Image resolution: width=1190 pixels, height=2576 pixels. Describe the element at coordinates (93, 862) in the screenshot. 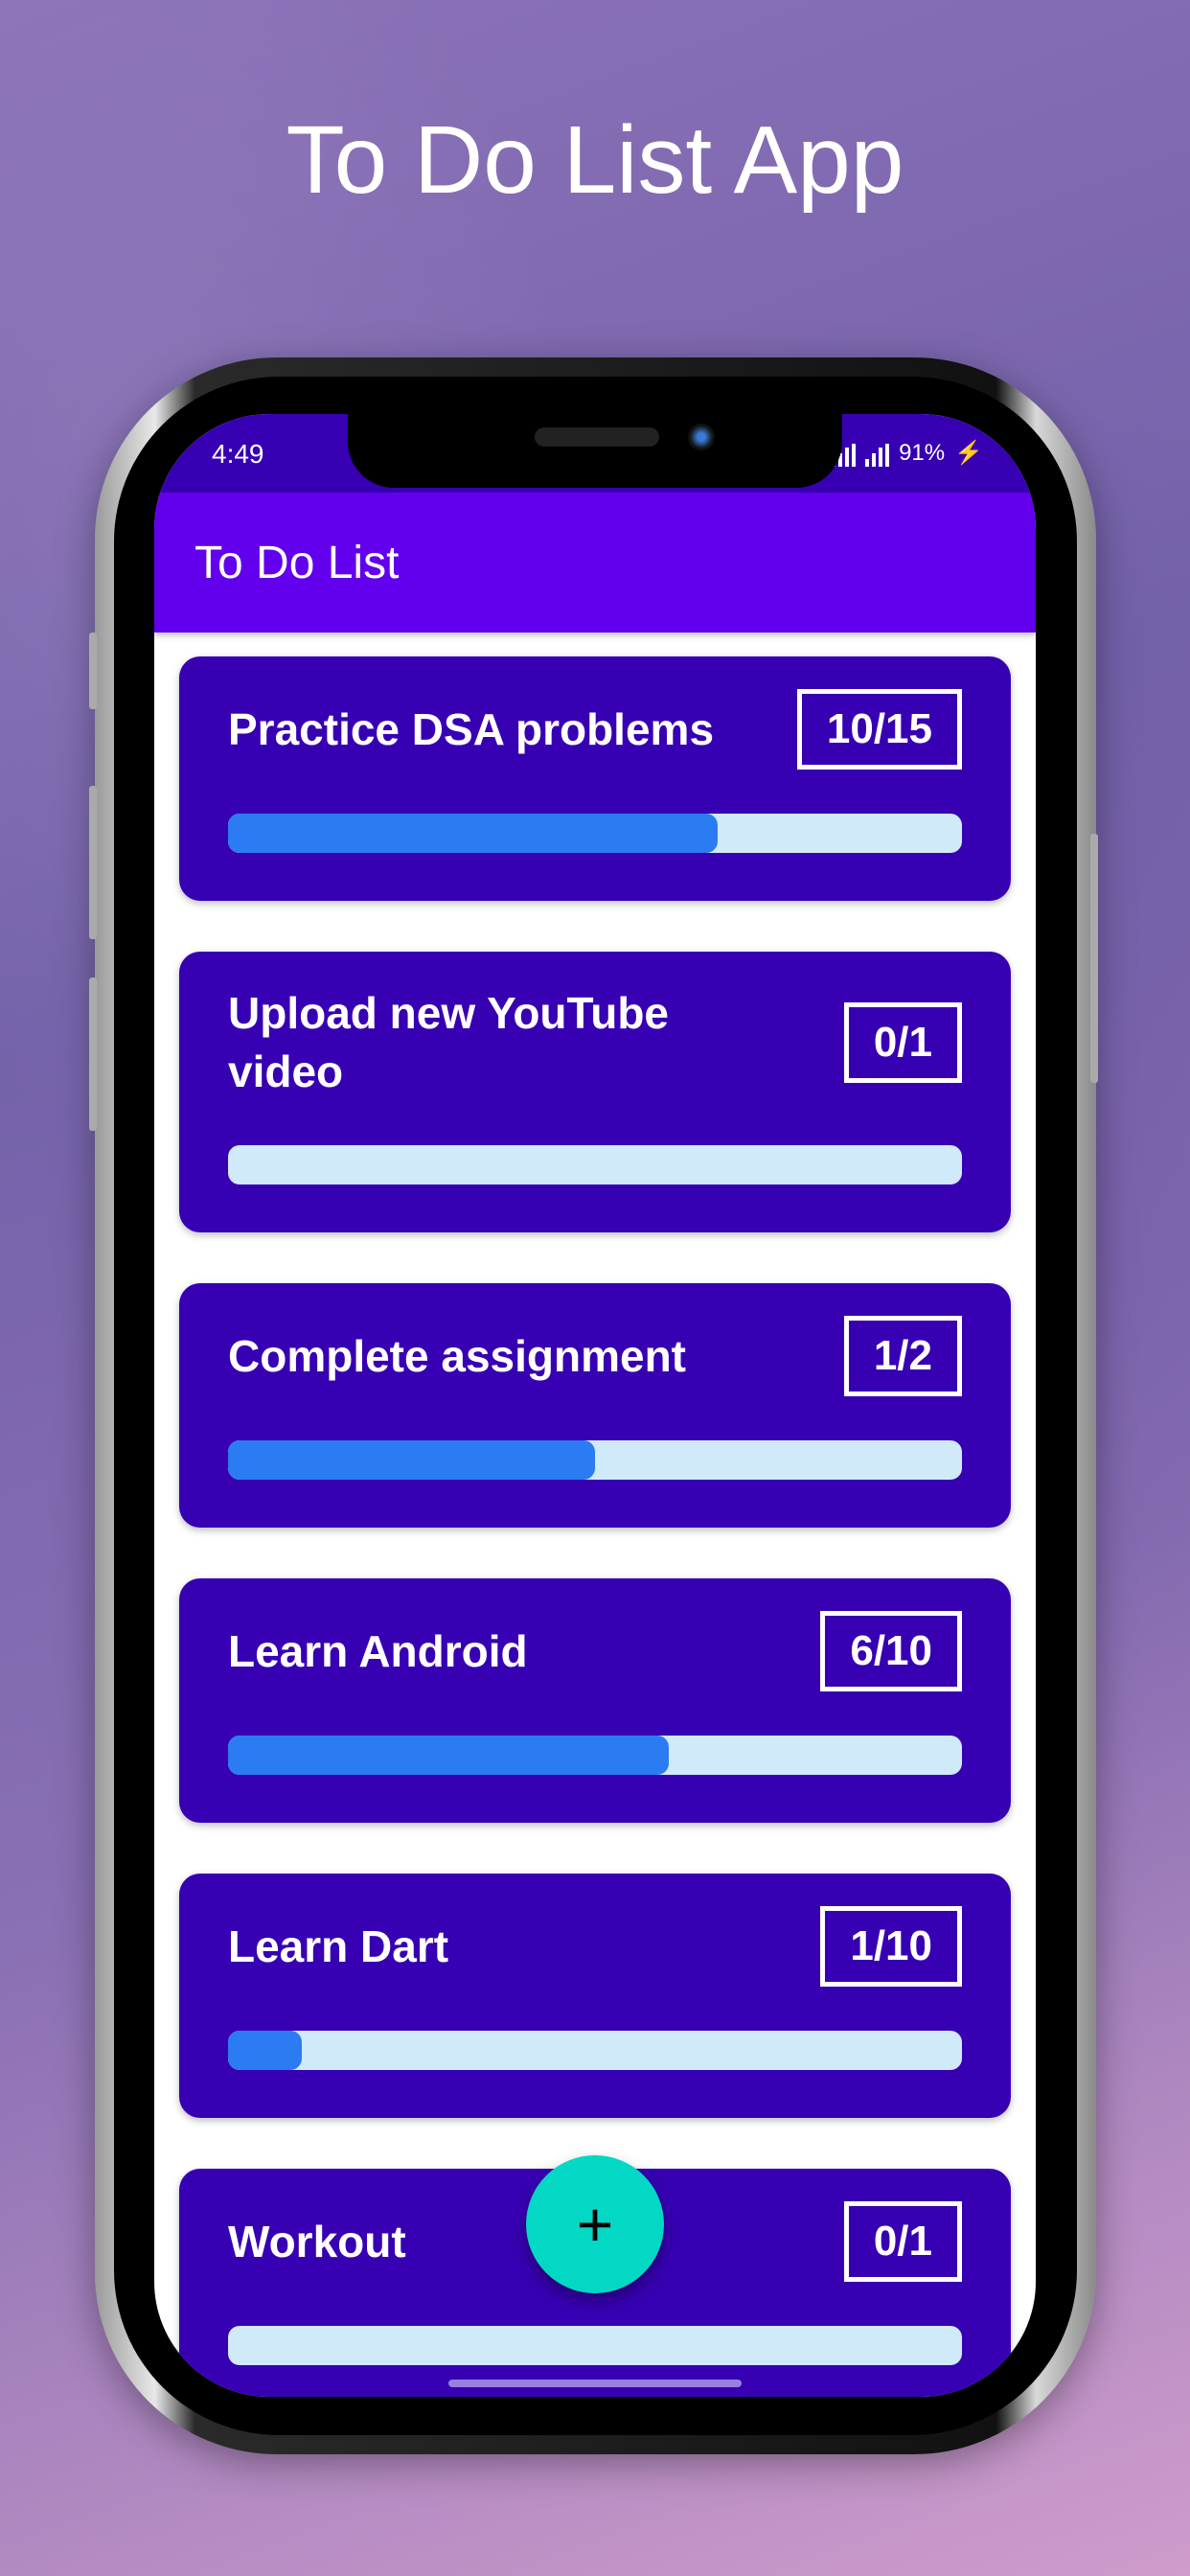

I see `volume-up-button` at that location.